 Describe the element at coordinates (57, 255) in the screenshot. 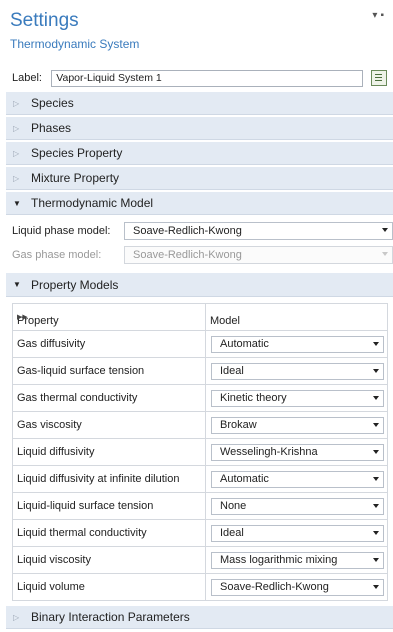

I see `gas-phase-label: Gas phase model:` at that location.